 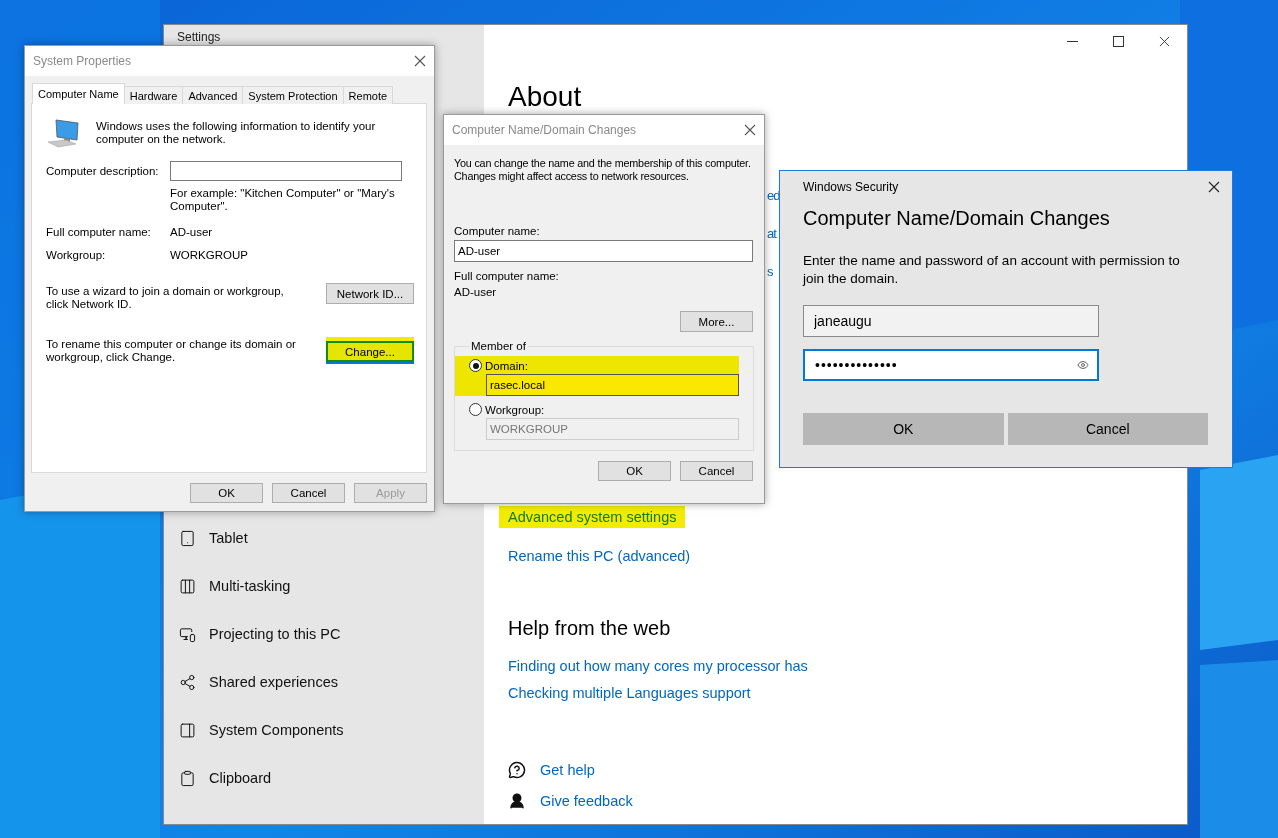 I want to click on link-fragment: at, so click(x=771, y=234).